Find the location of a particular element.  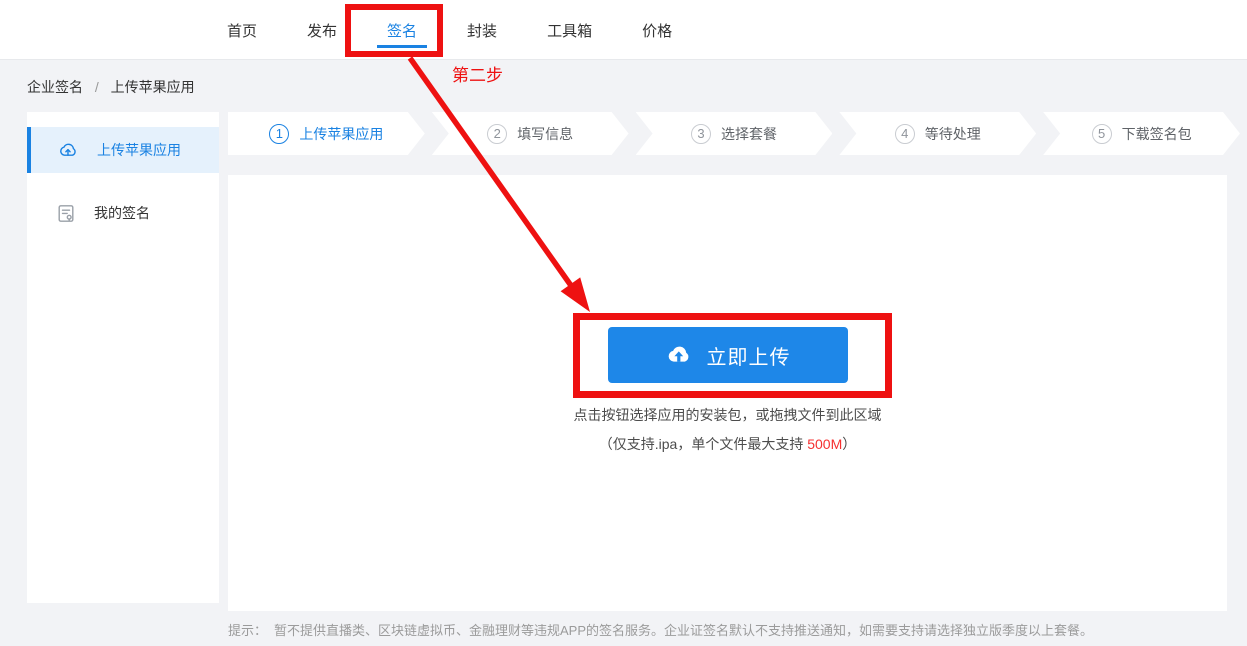

top-header: 首页 发布 签名 封装 工具箱 价格 is located at coordinates (623, 30).